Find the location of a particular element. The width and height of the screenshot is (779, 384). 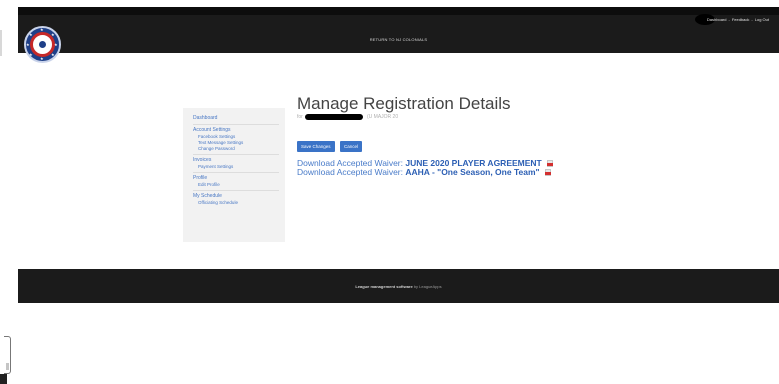

redacted-player-name is located at coordinates (334, 117).